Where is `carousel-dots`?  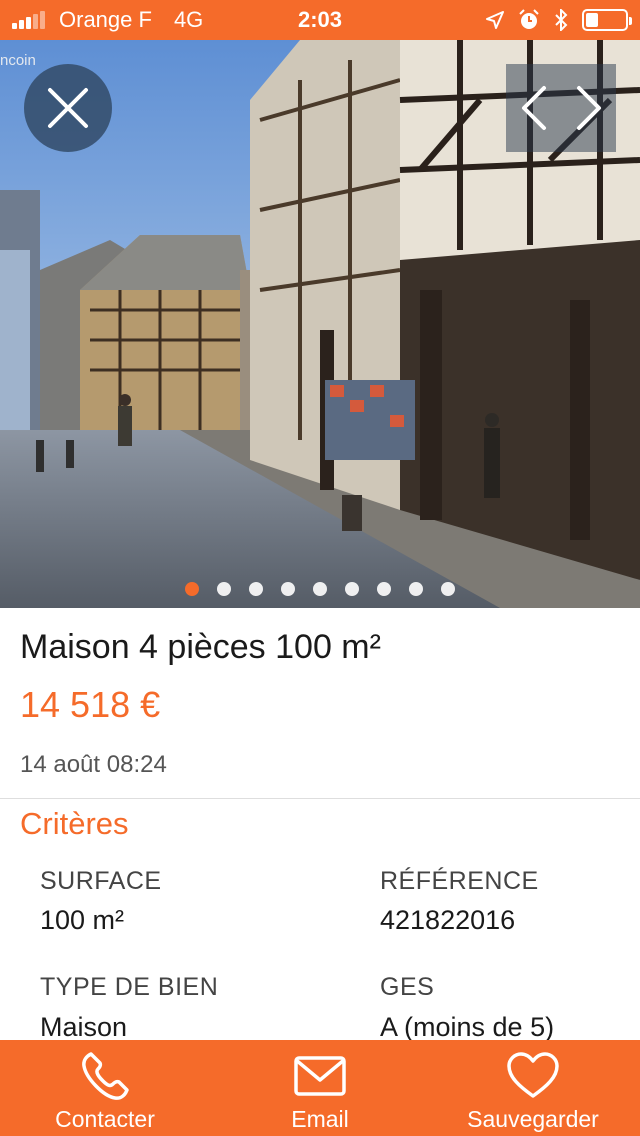 carousel-dots is located at coordinates (320, 589).